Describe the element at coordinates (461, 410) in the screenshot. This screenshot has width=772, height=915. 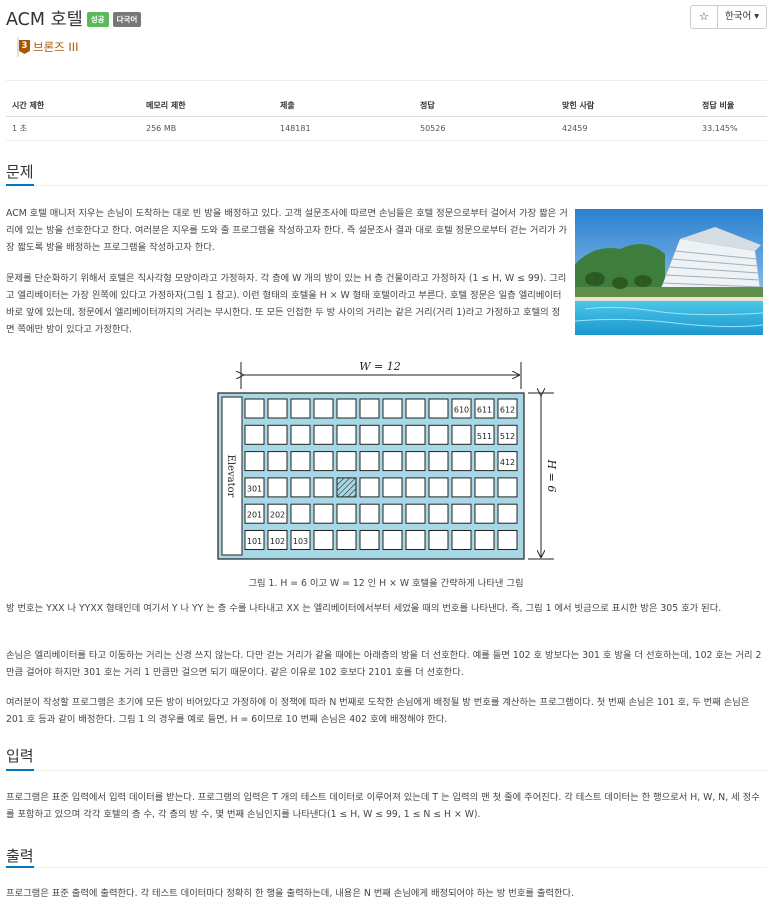
I see `room-label: 610` at that location.